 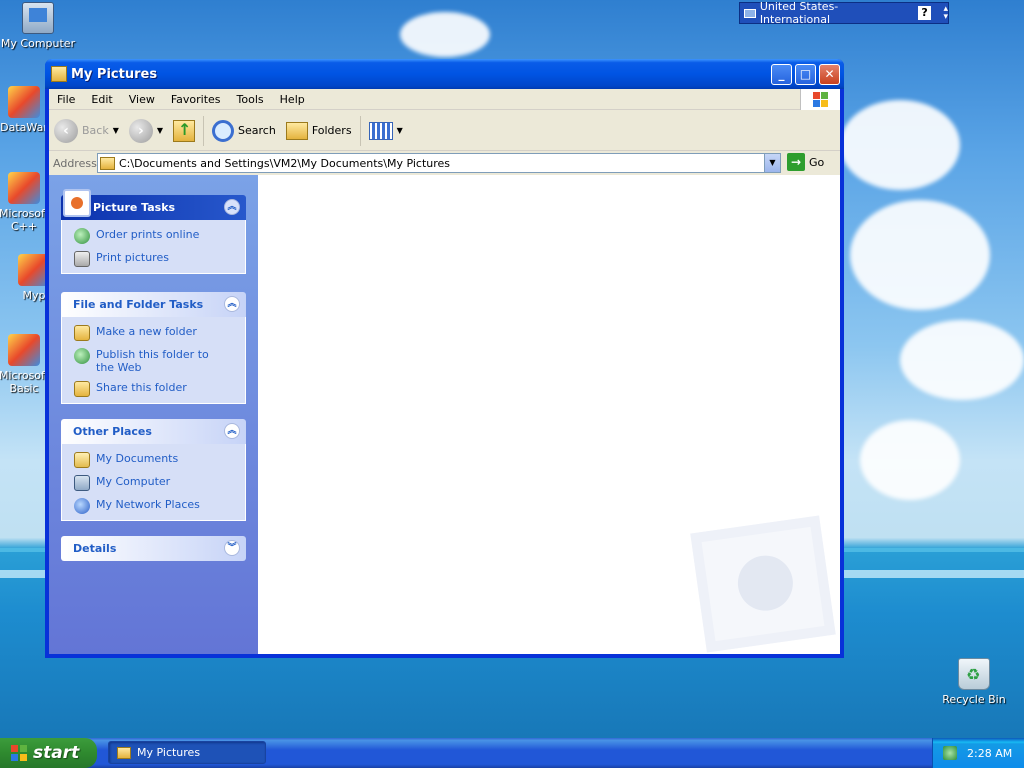 I want to click on details-header: Details ︾, so click(x=153, y=548).